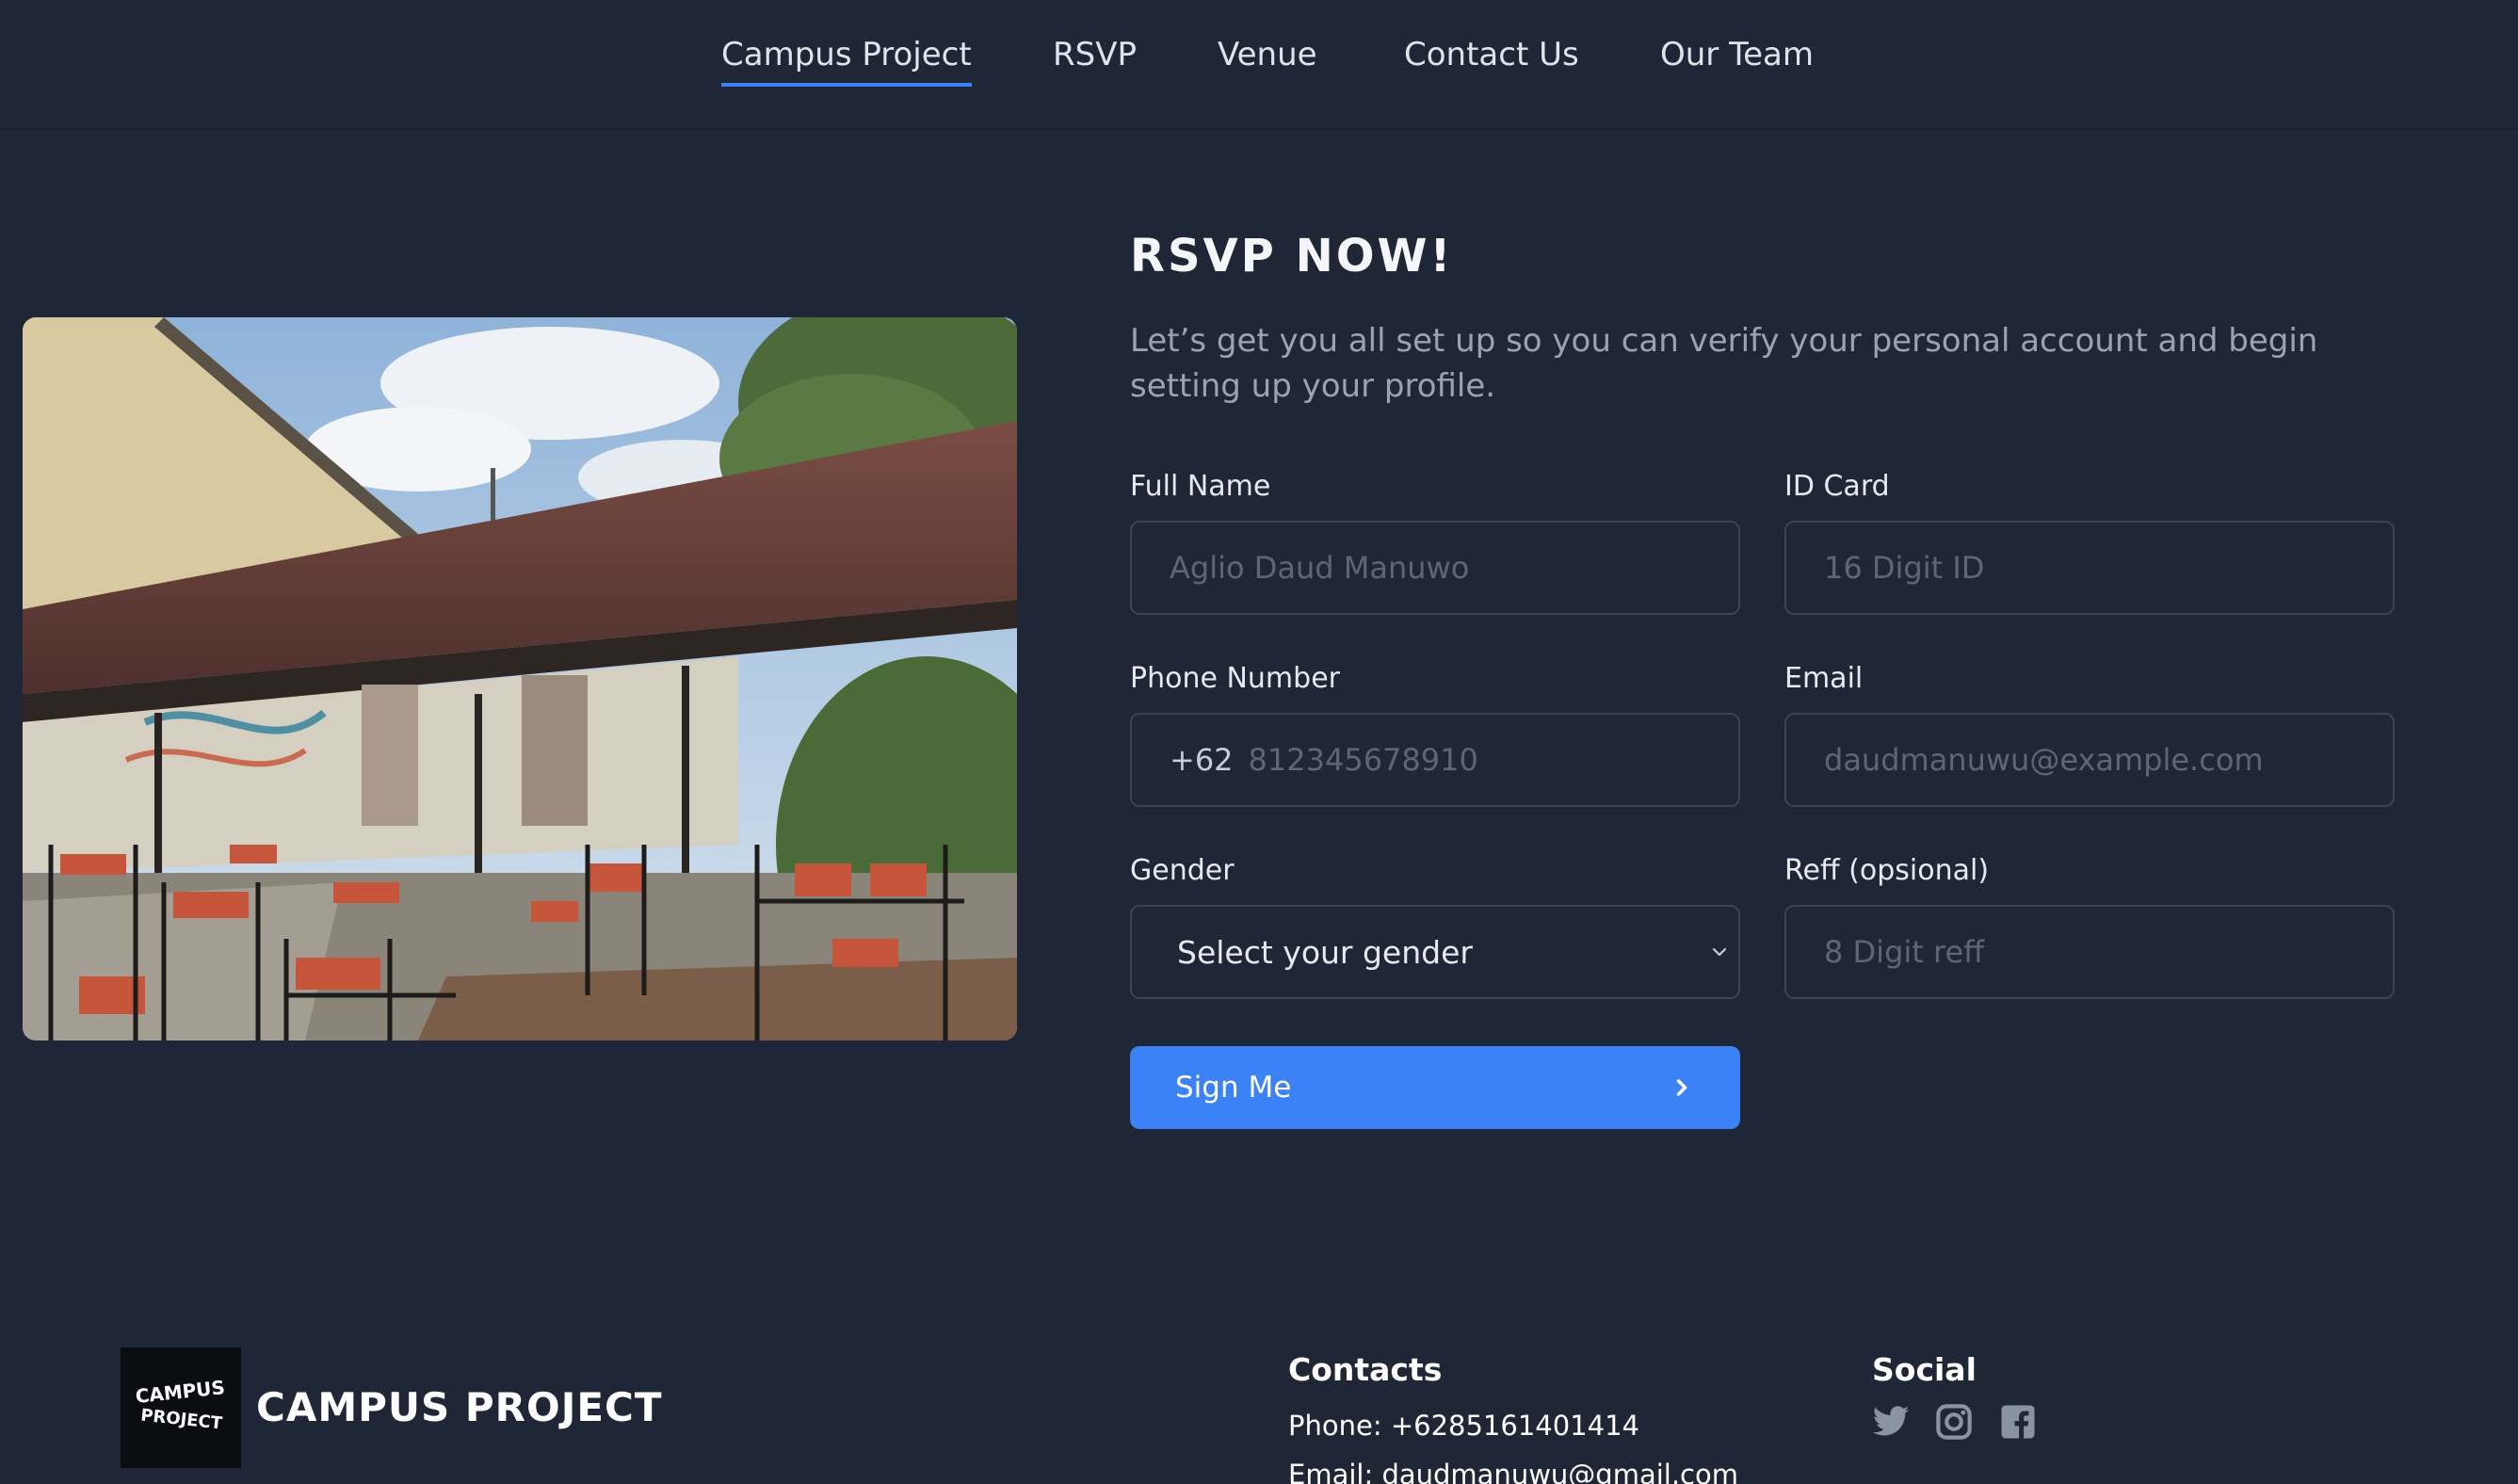  I want to click on reff-field, so click(2089, 952).